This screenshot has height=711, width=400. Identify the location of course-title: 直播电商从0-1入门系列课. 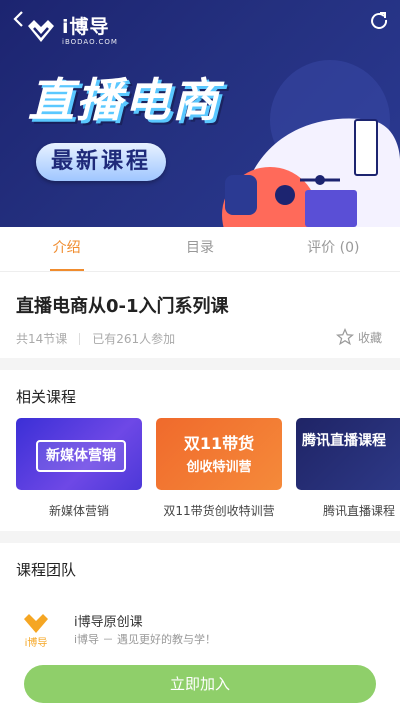
(122, 306).